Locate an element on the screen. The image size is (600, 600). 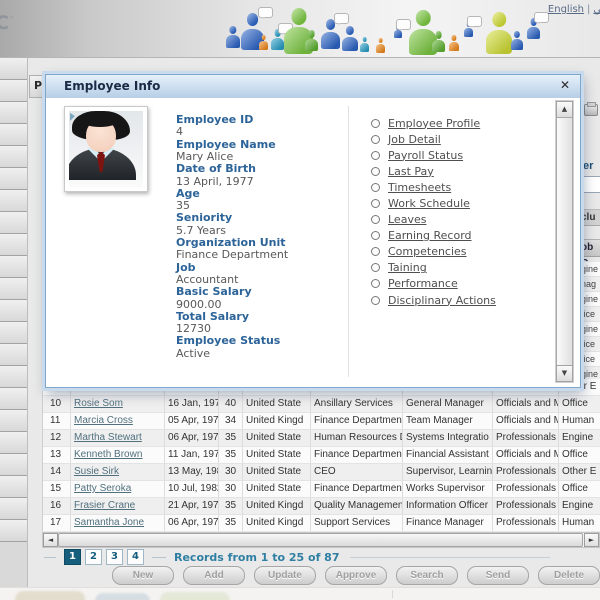
page-button-1: 1 is located at coordinates (72, 557).